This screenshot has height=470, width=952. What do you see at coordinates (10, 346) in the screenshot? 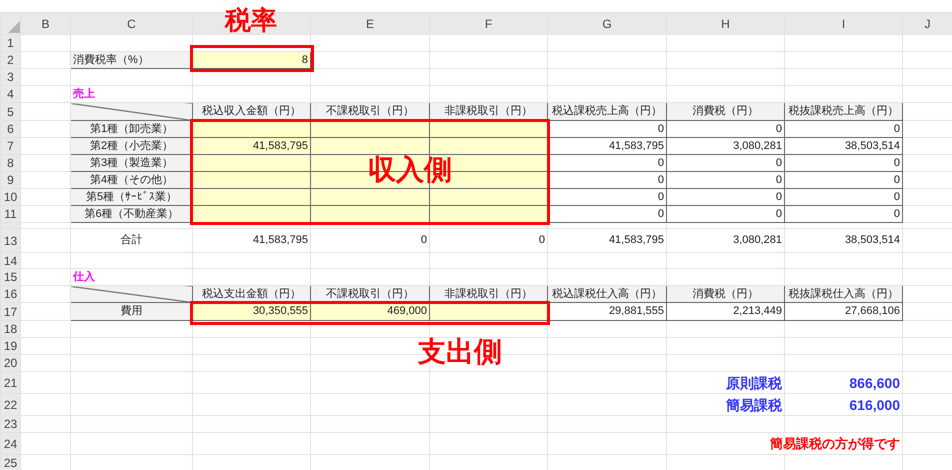
I see `row-header: 19` at bounding box center [10, 346].